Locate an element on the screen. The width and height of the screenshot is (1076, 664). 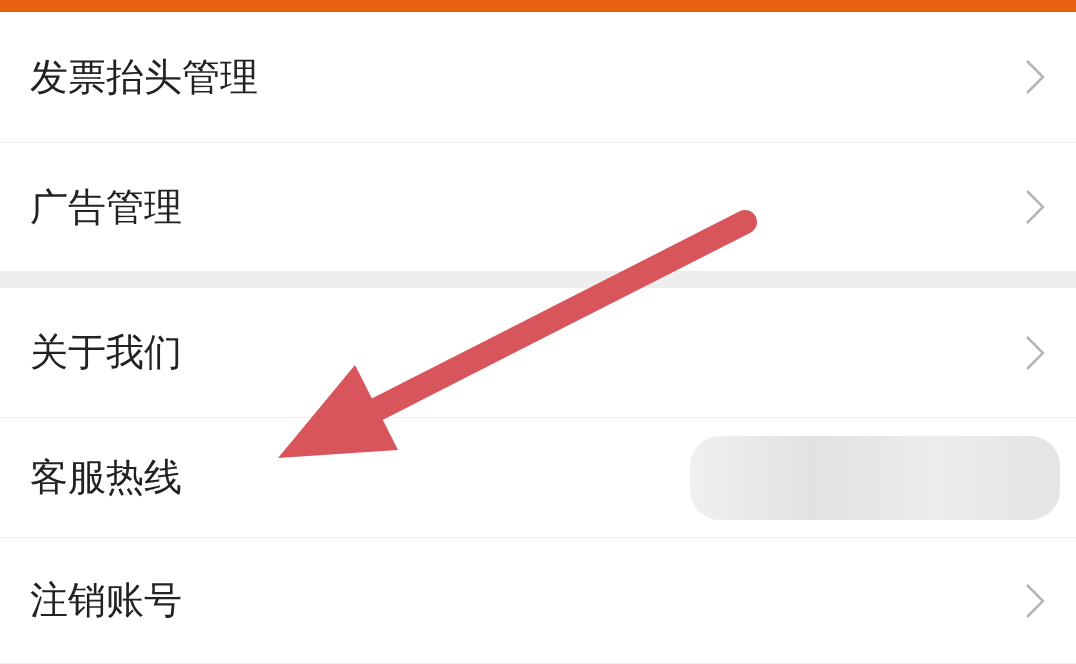
row-label: 注销账号 is located at coordinates (106, 600).